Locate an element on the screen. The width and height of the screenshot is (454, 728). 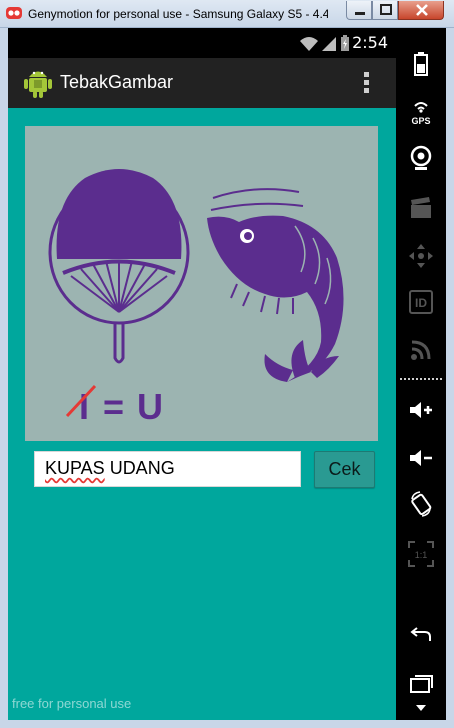
overflow-menu-icon is located at coordinates (366, 83).